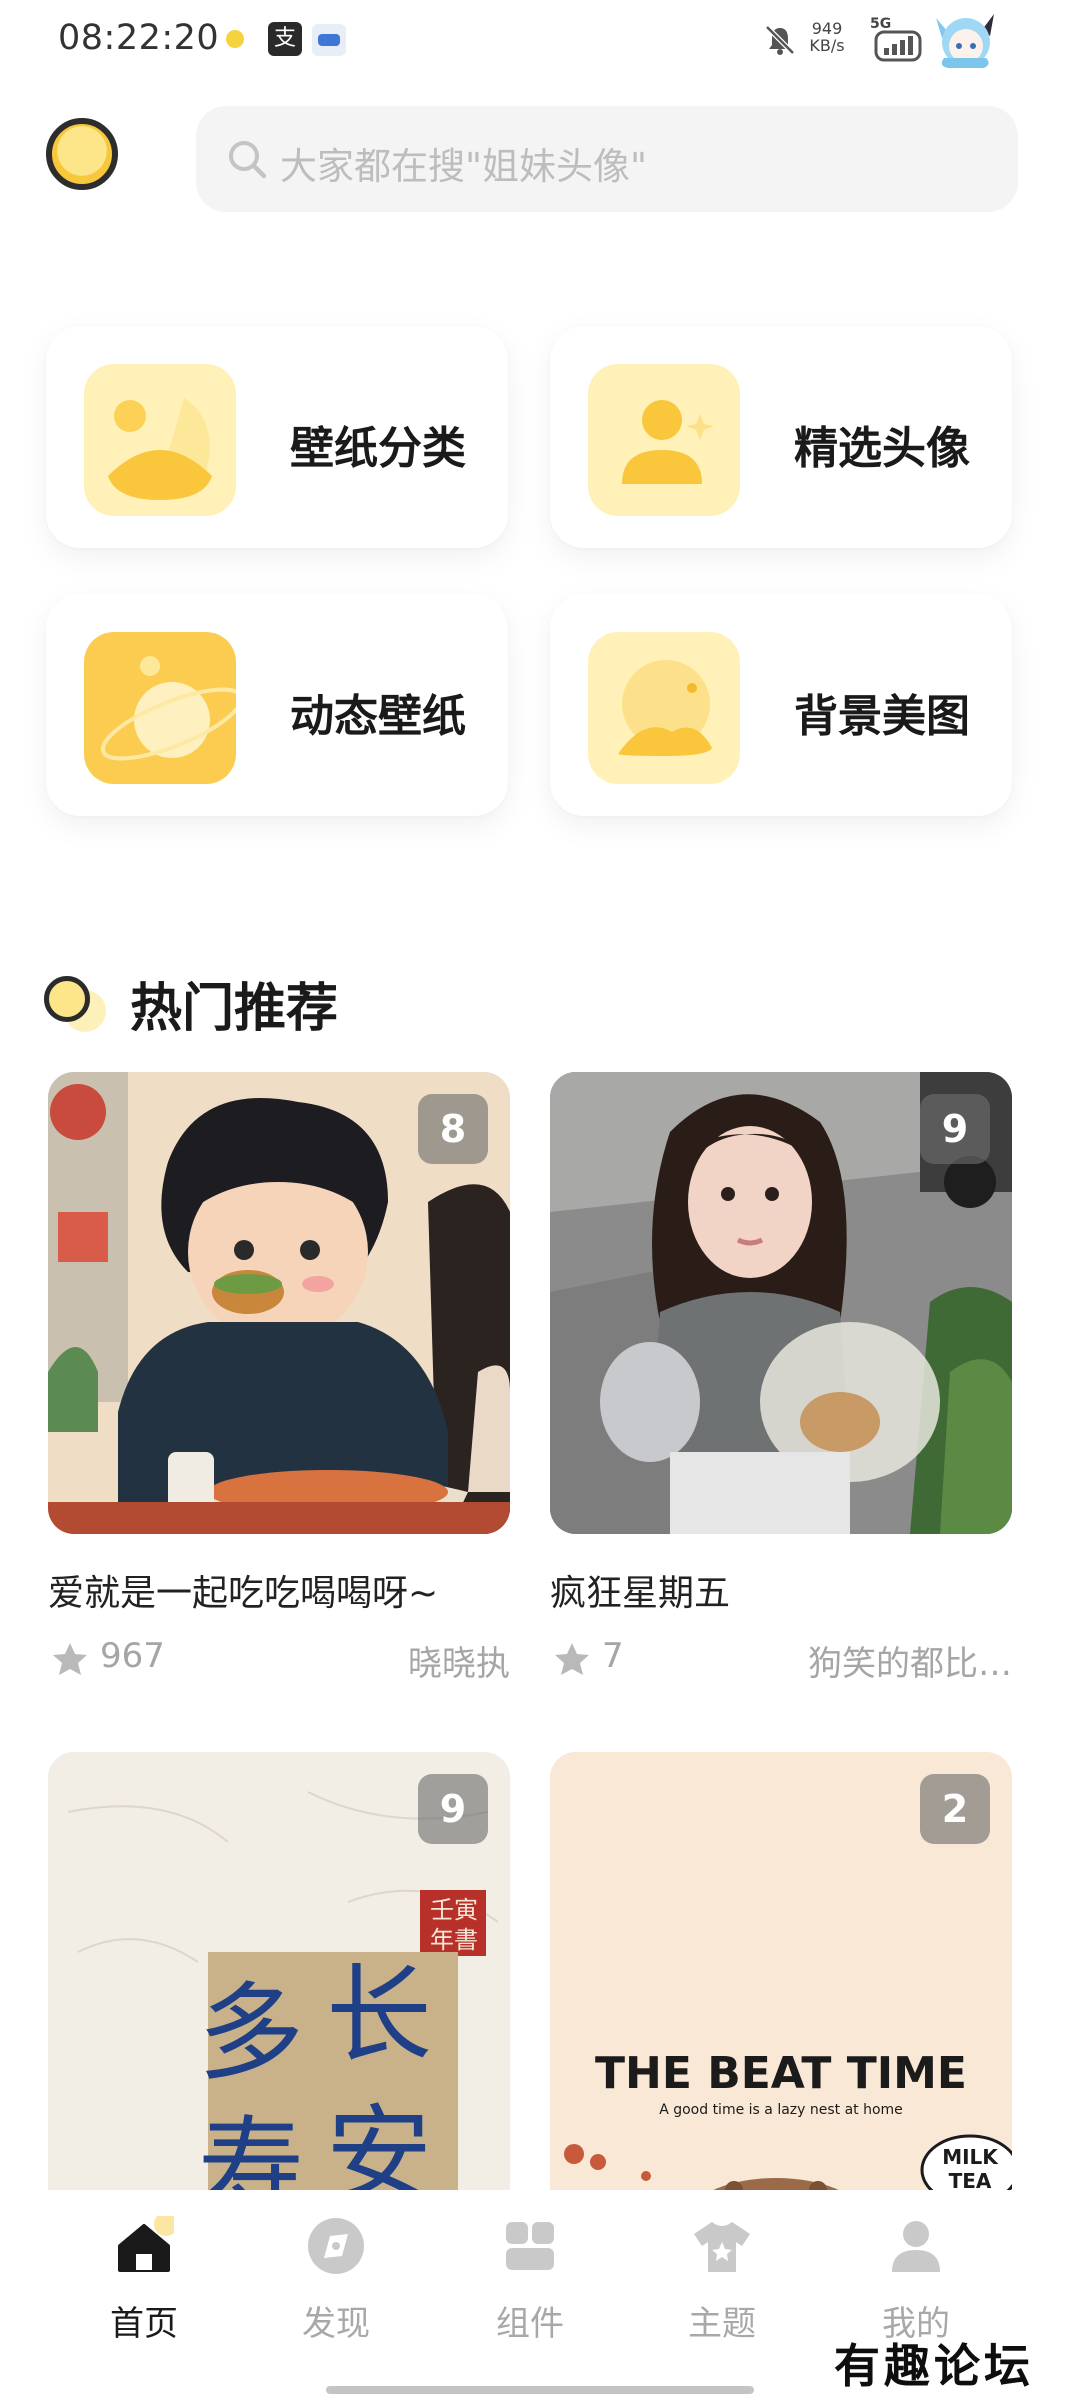  Describe the element at coordinates (781, 437) in the screenshot. I see `category-card-avatar: 精选头像` at that location.